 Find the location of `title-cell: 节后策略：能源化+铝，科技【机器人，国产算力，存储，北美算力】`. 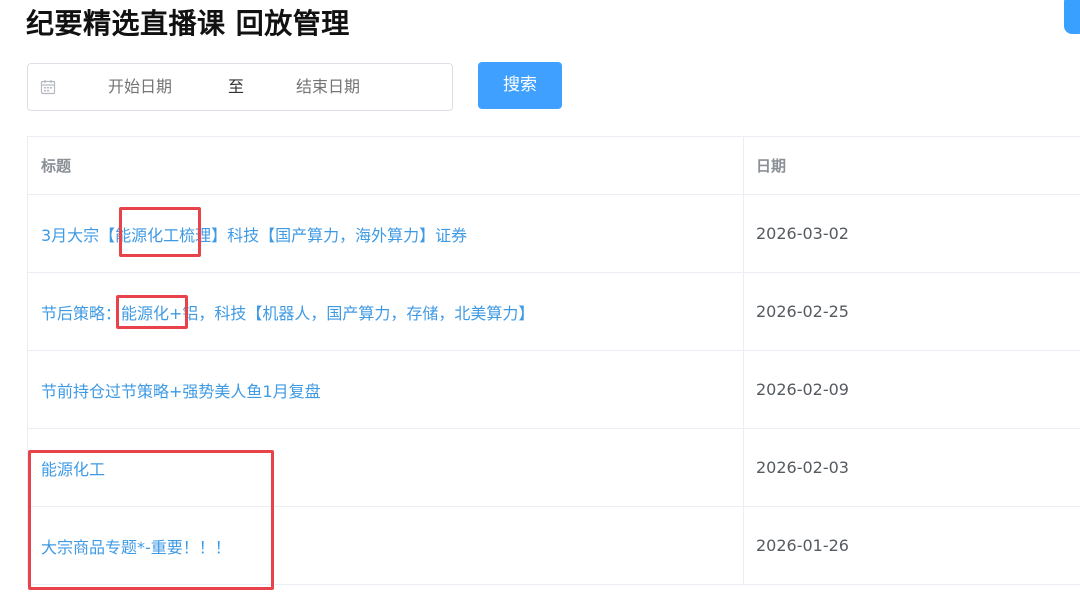

title-cell: 节后策略：能源化+铝，科技【机器人，国产算力，存储，北美算力】 is located at coordinates (386, 311).